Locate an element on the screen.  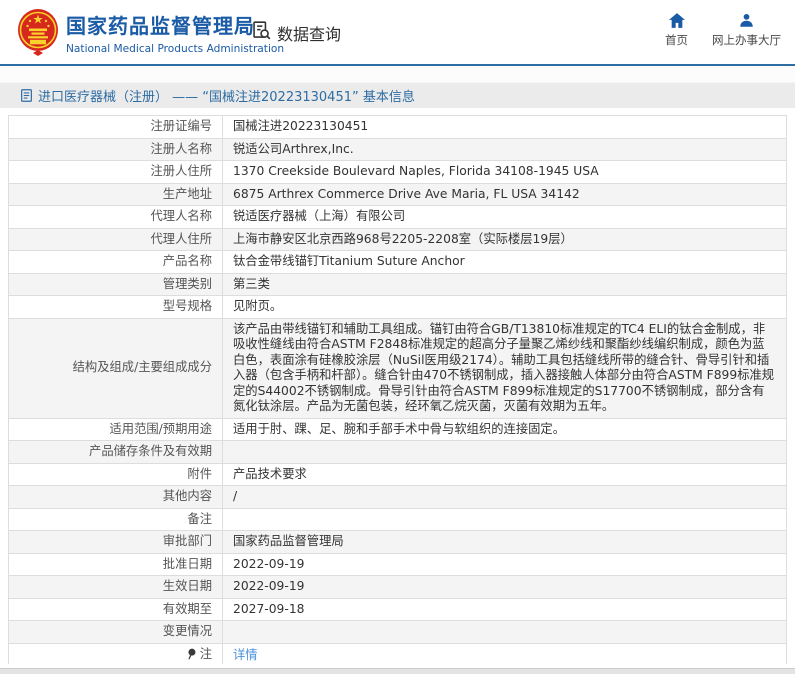
field-label: 其他内容 is located at coordinates (115, 497).